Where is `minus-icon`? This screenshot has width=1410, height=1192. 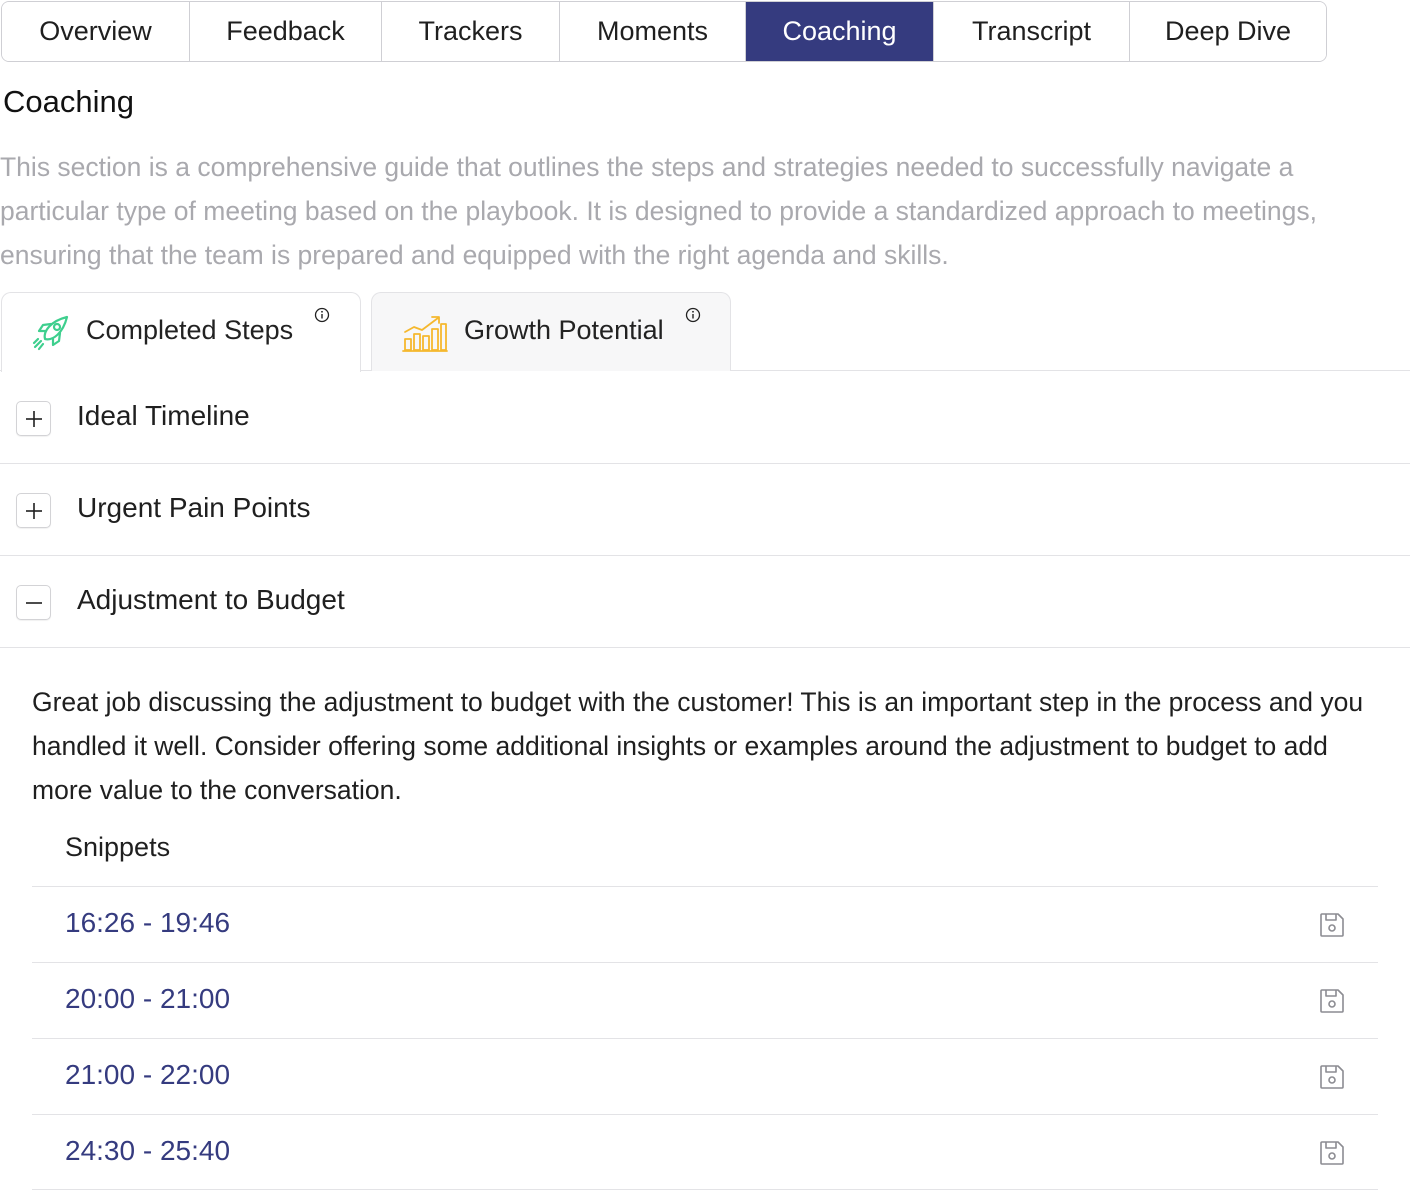 minus-icon is located at coordinates (34, 603).